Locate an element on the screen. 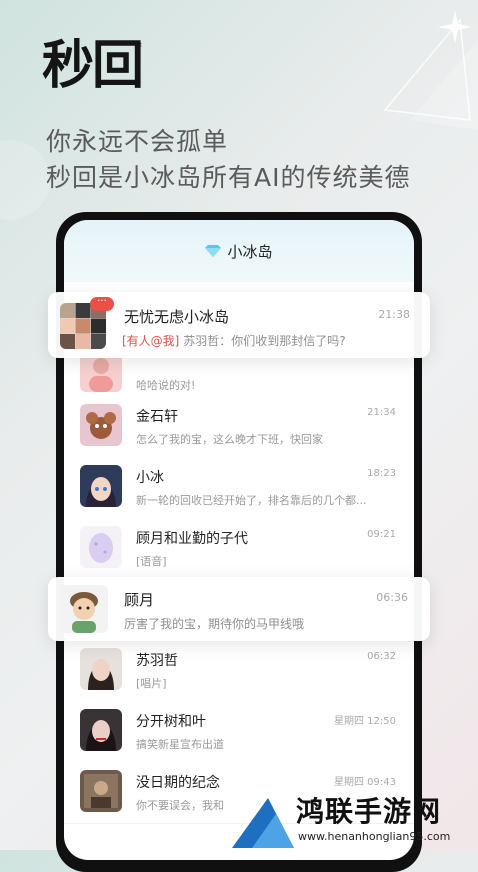  chat-message: [语音] is located at coordinates (151, 561).